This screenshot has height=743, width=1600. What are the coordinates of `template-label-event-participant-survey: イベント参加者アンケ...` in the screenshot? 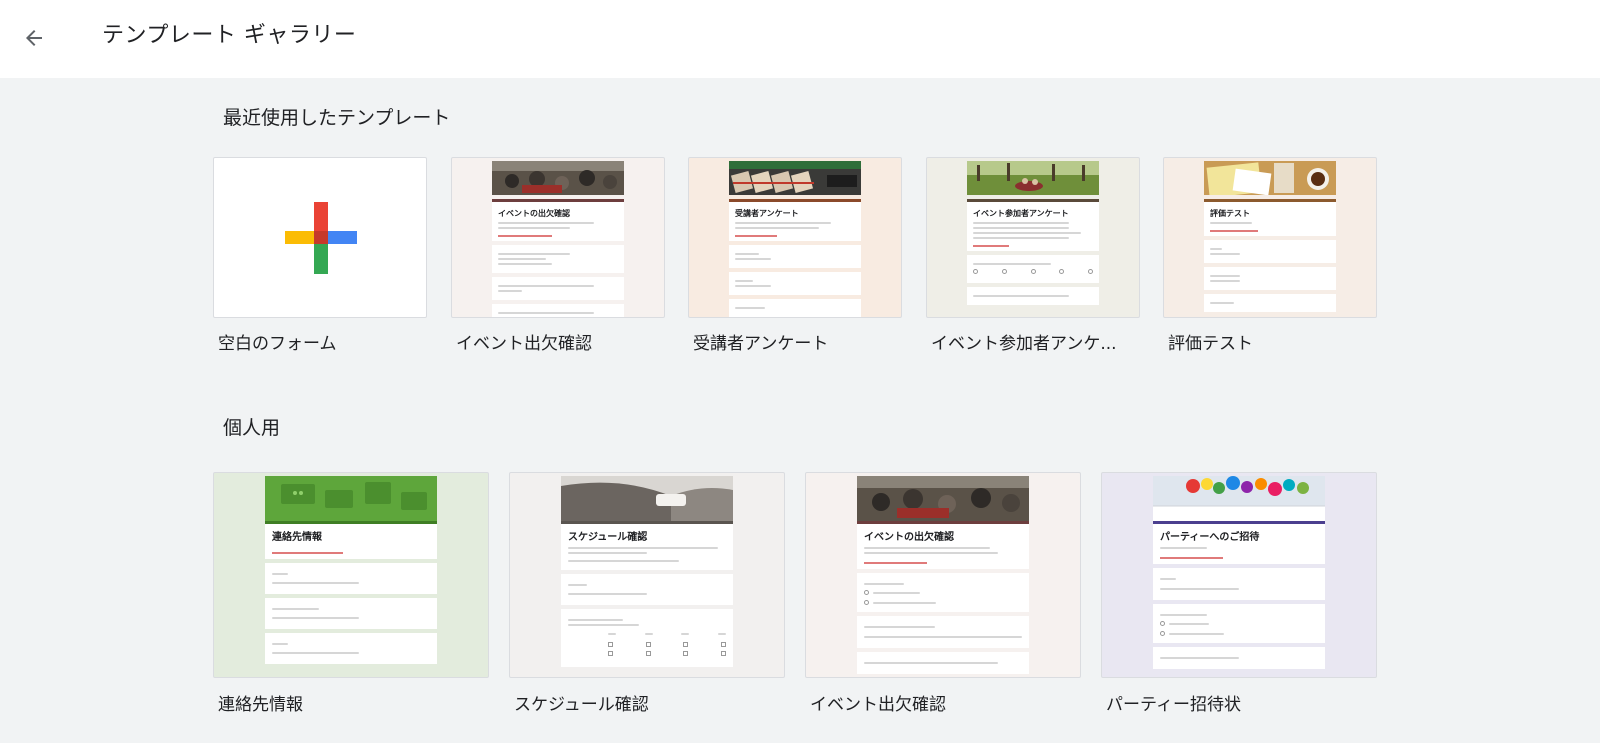 It's located at (1031, 344).